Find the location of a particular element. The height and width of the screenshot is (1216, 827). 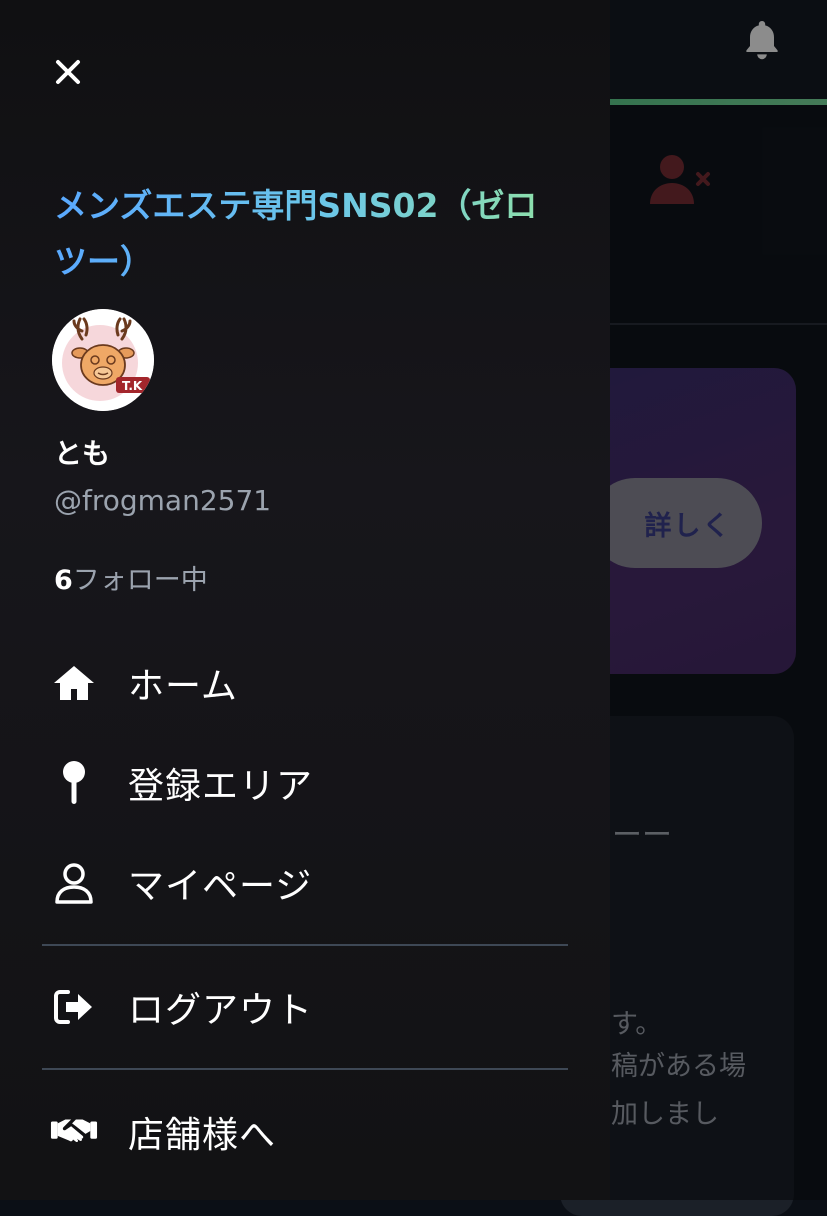

menu-item-label: 登録エリア is located at coordinates (221, 786).